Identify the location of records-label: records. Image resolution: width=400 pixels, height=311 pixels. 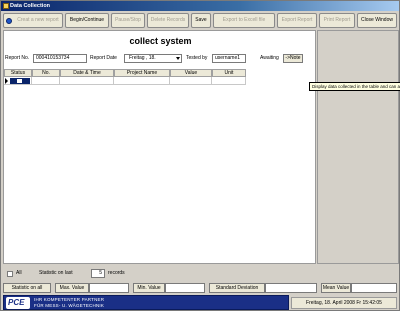
(116, 273).